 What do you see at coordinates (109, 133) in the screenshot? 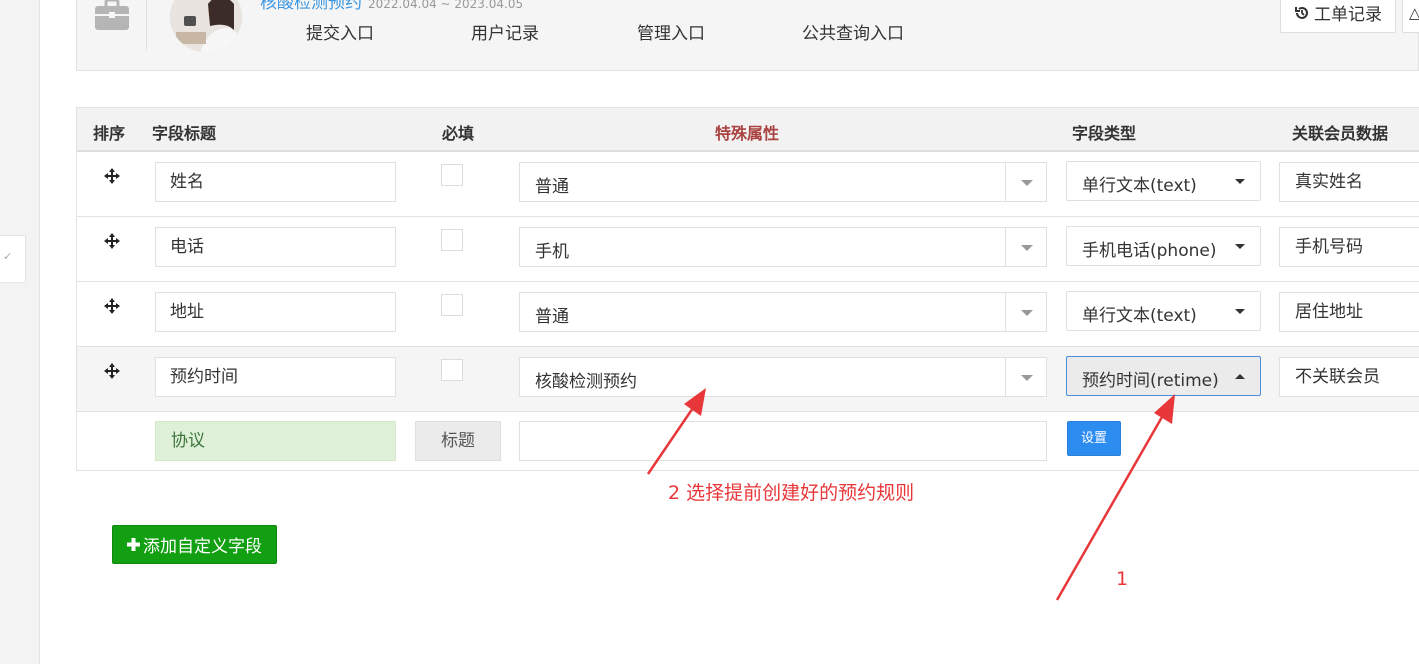
I see `col-sort: 排序` at bounding box center [109, 133].